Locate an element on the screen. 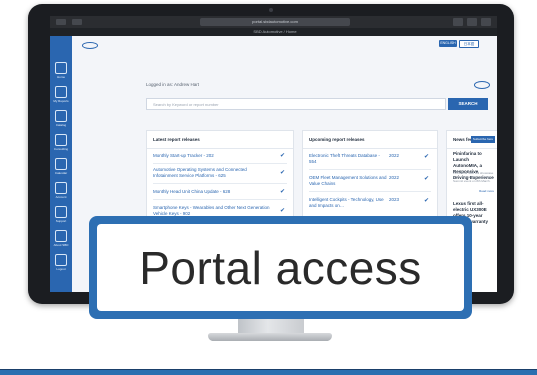  sidebar-item-about: About SBD is located at coordinates (61, 239).